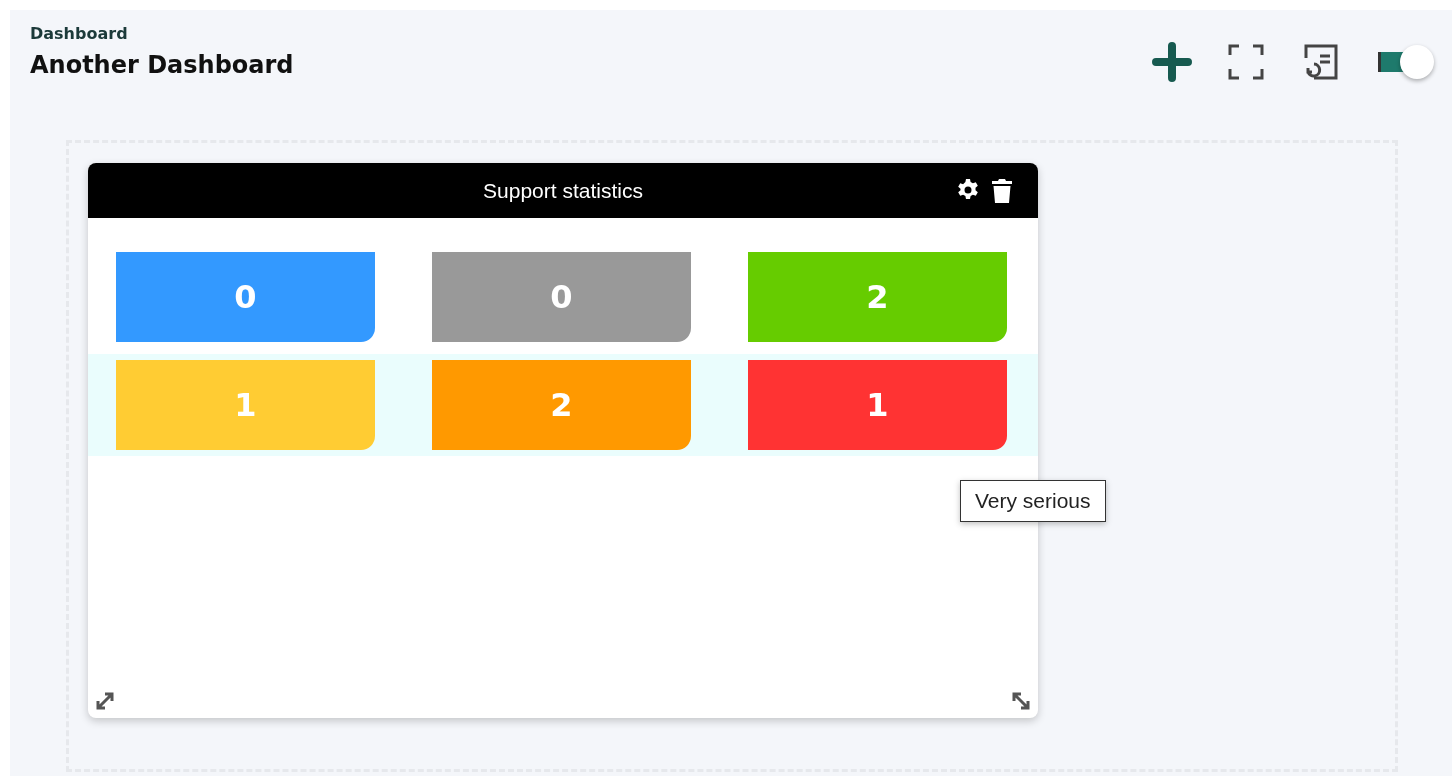 This screenshot has width=1452, height=776. What do you see at coordinates (1246, 62) in the screenshot?
I see `fullscreen-icon` at bounding box center [1246, 62].